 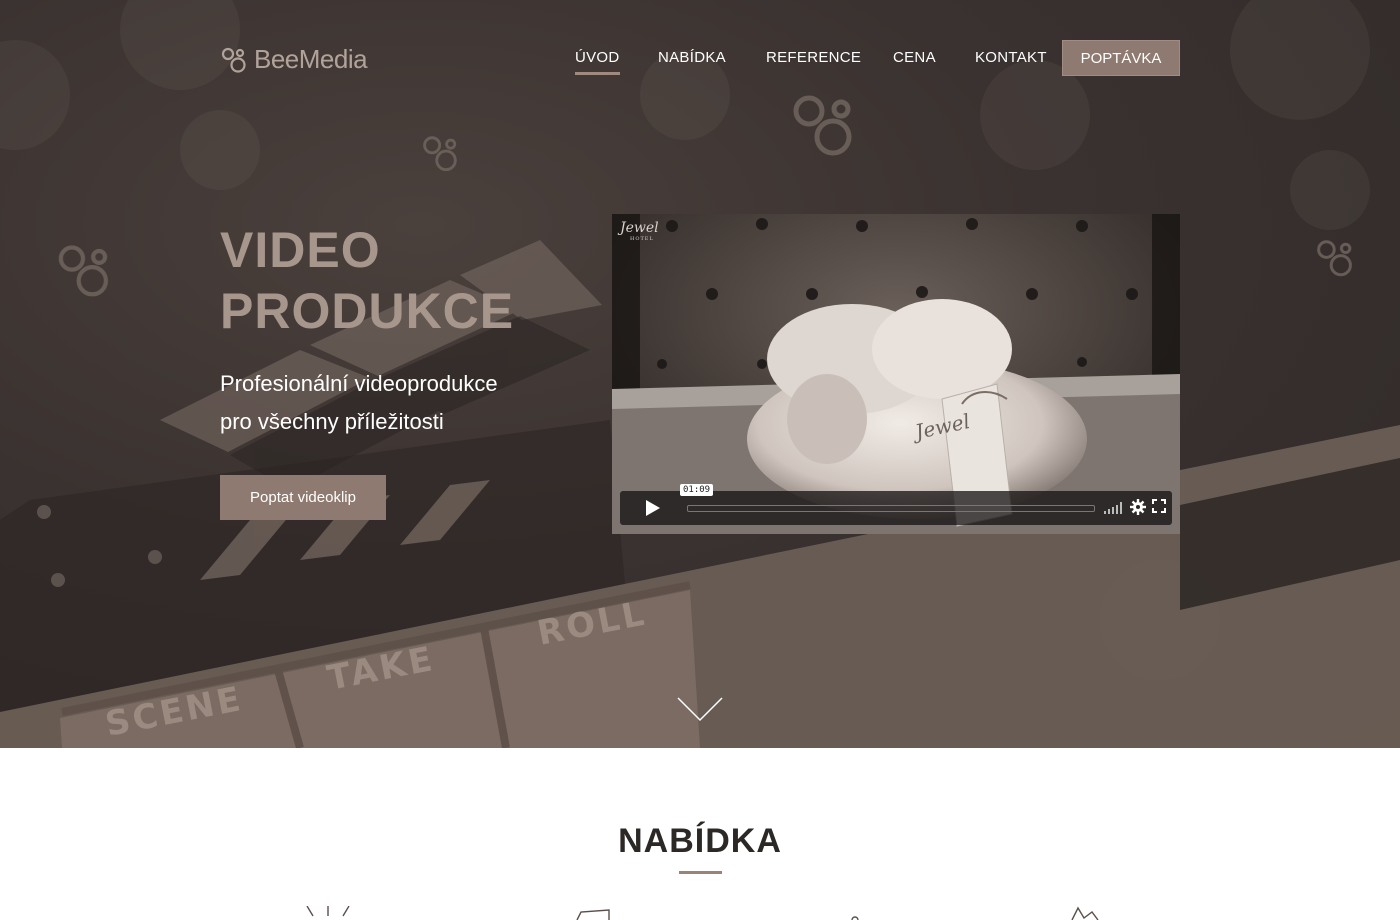 What do you see at coordinates (300, 250) in the screenshot?
I see `hero-title-line-1: VIDEO` at bounding box center [300, 250].